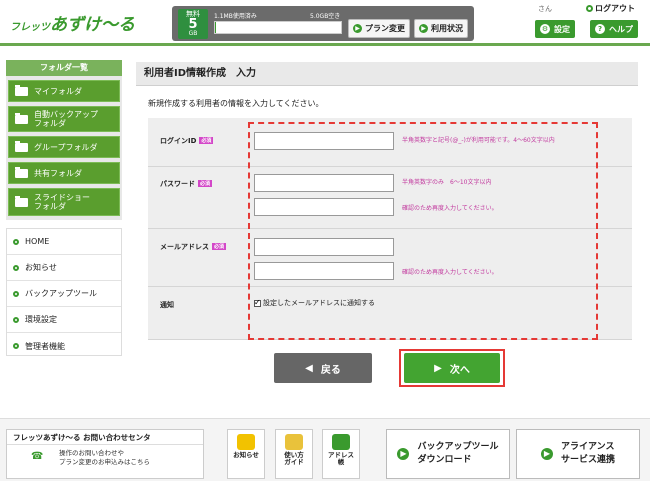 The width and height of the screenshot is (650, 481). I want to click on guide-tile-label: 使い方 ガイド, so click(294, 459).